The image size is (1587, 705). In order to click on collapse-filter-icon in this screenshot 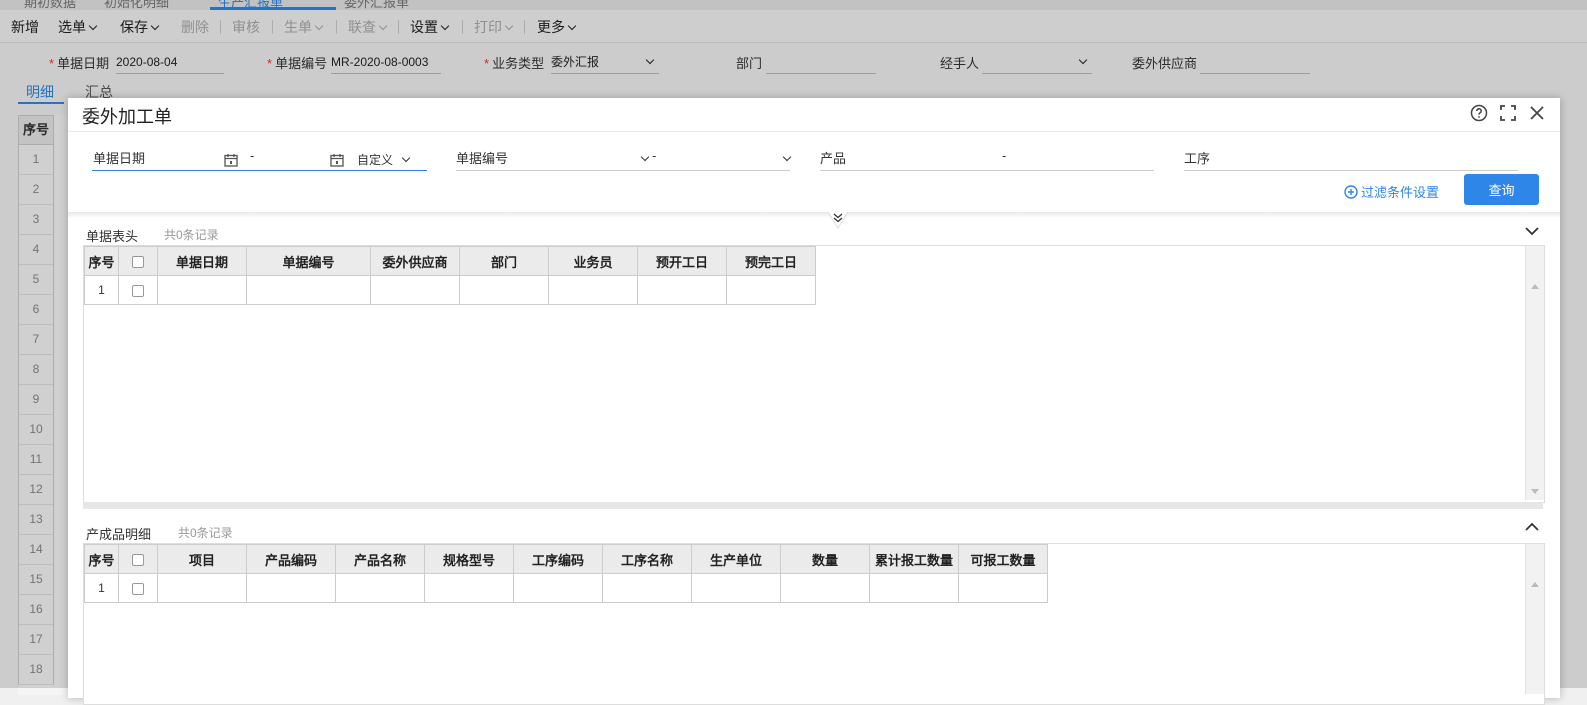, I will do `click(838, 221)`.